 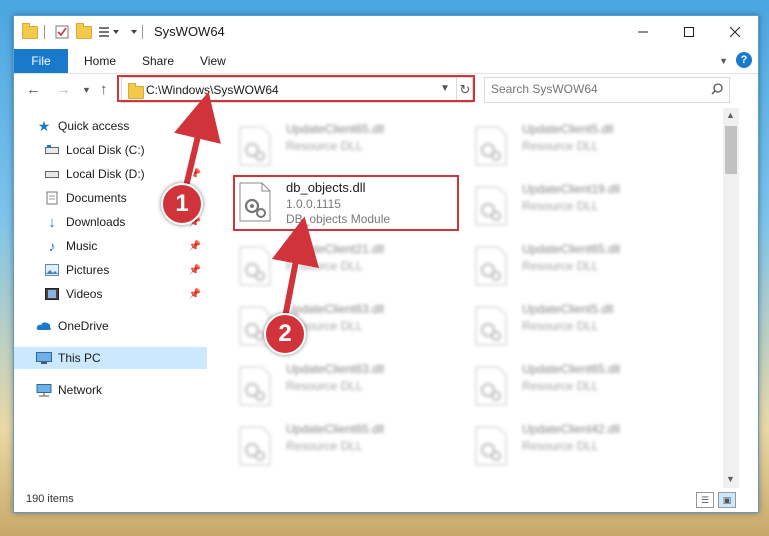 What do you see at coordinates (247, 210) in the screenshot?
I see `annotation-arrows` at bounding box center [247, 210].